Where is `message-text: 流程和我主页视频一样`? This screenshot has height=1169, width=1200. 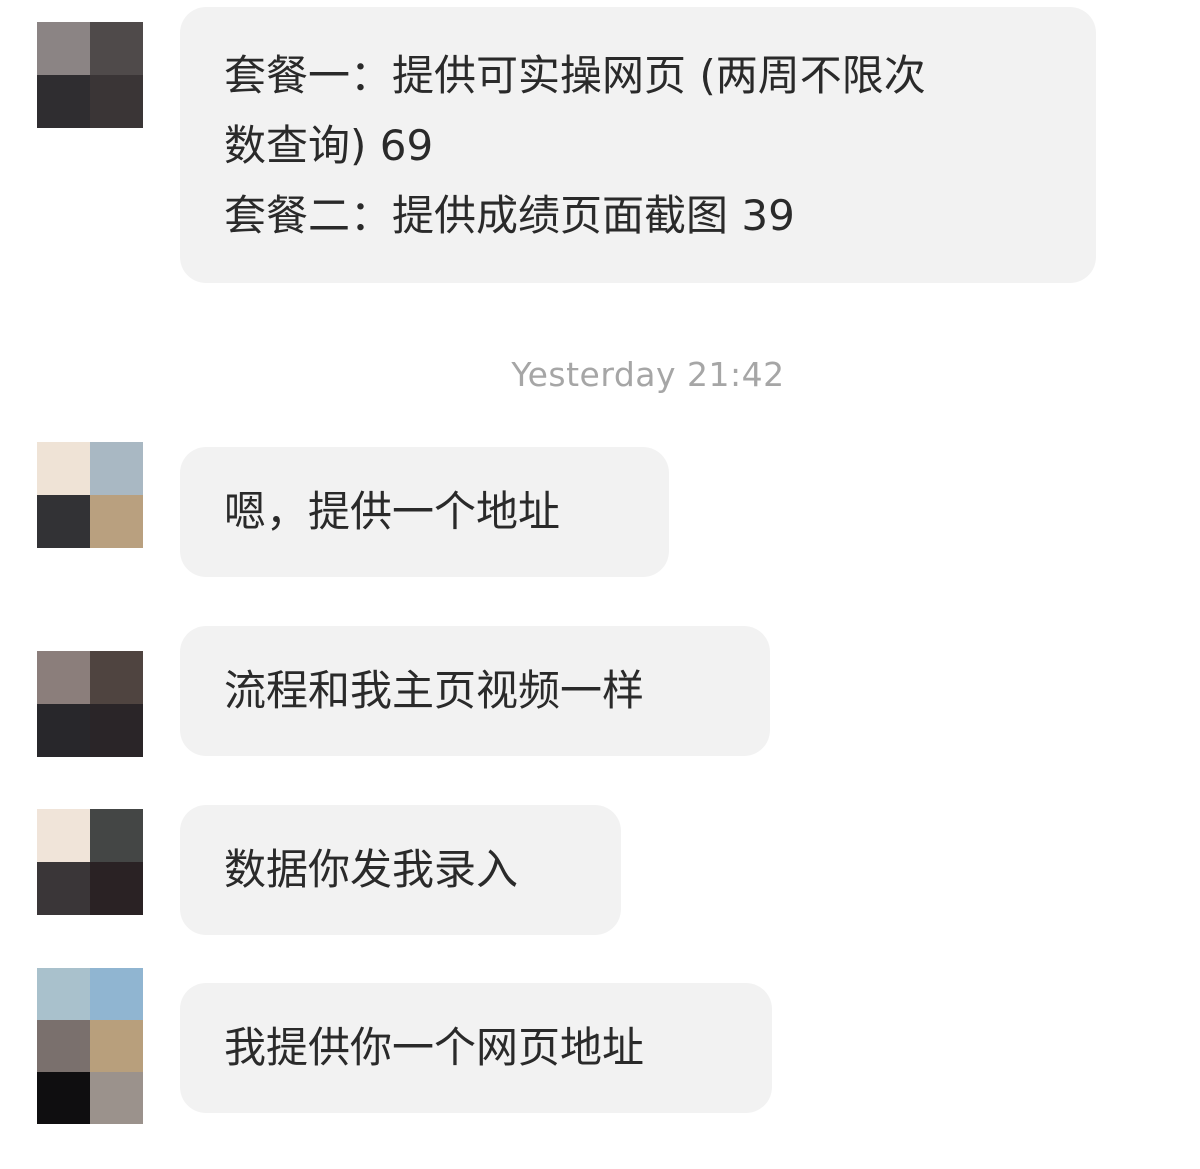 message-text: 流程和我主页视频一样 is located at coordinates (434, 690).